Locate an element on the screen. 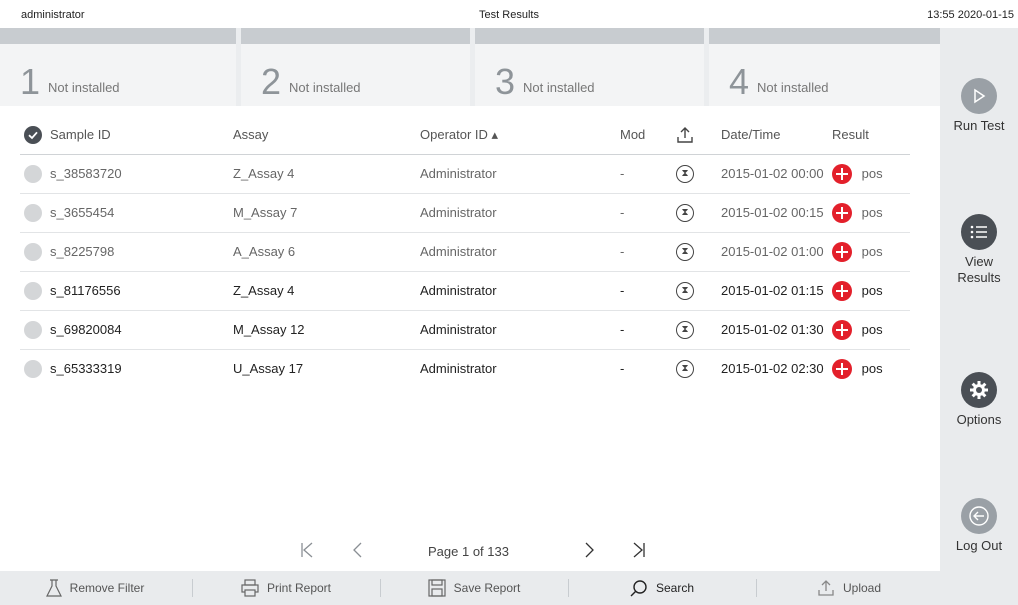 The width and height of the screenshot is (1018, 605). logout-icon is located at coordinates (979, 516).